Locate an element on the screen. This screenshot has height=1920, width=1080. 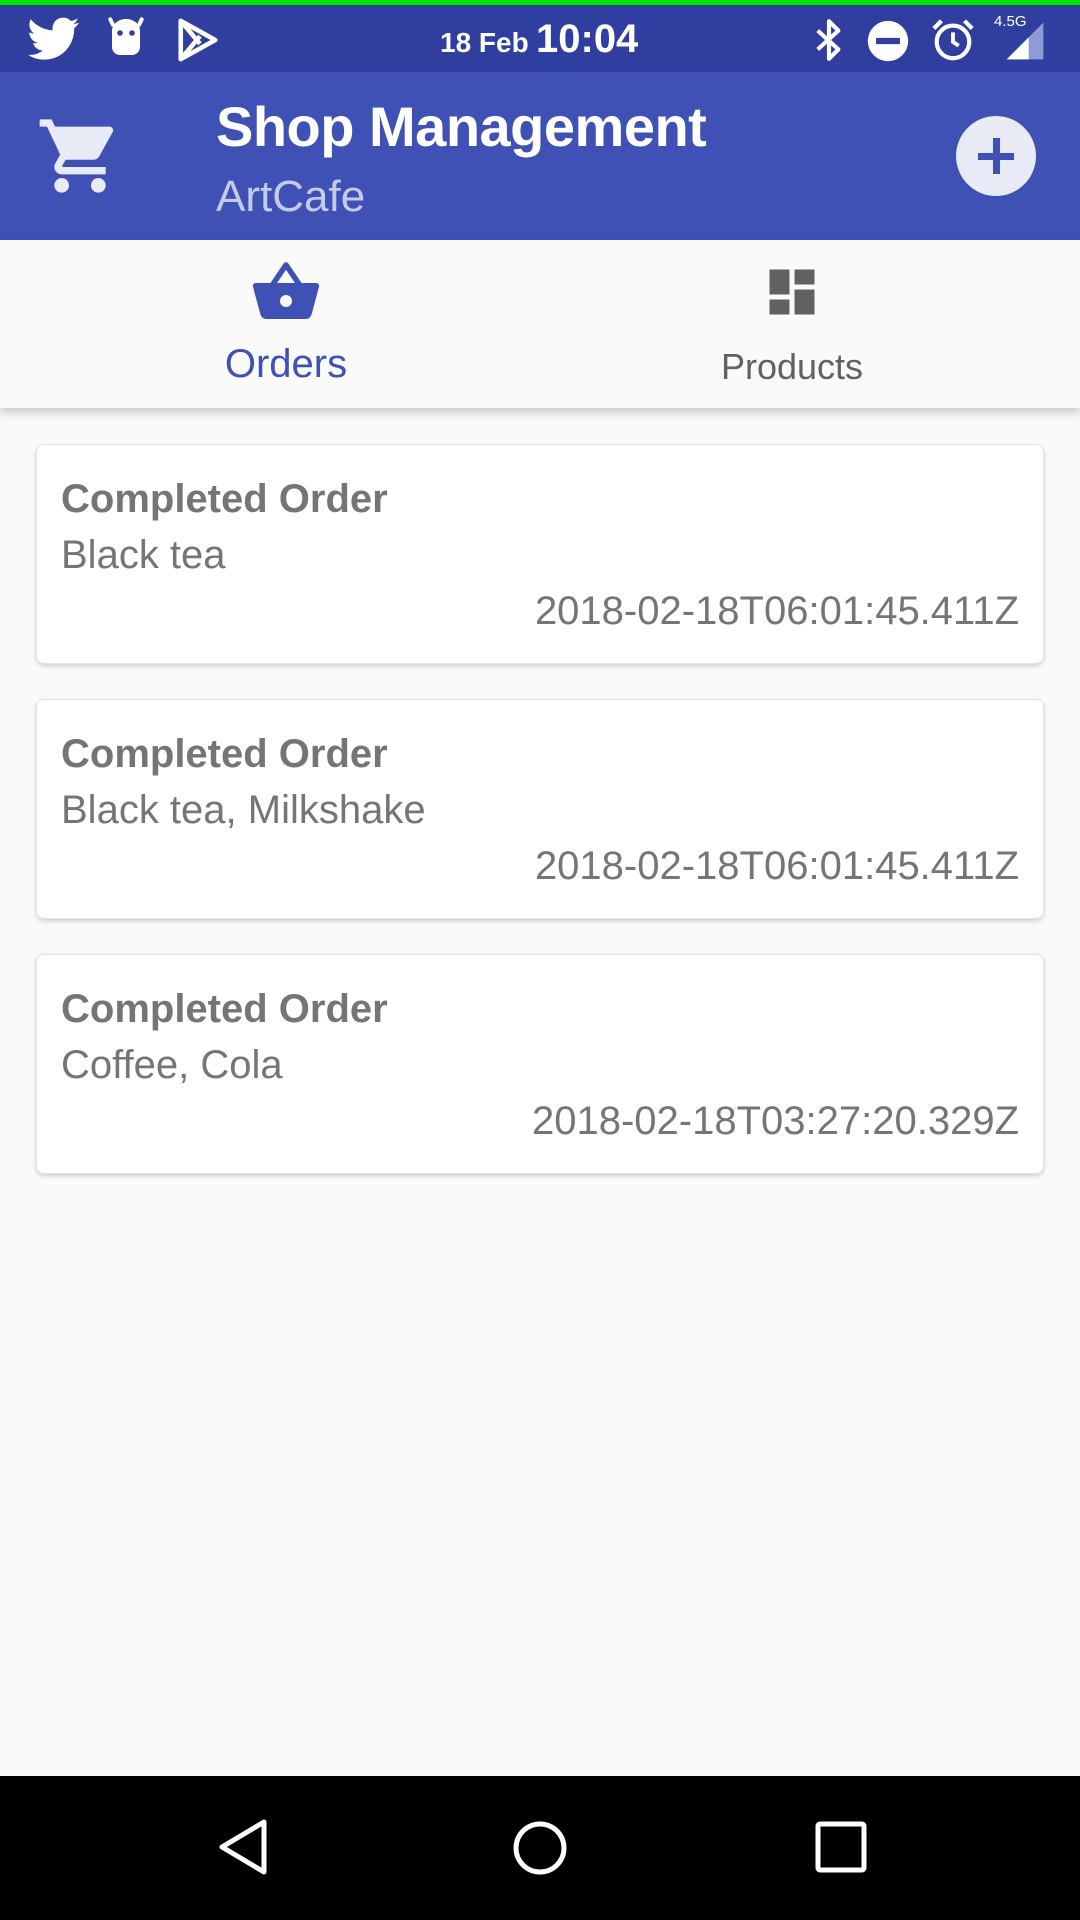
alarm-icon is located at coordinates (953, 40).